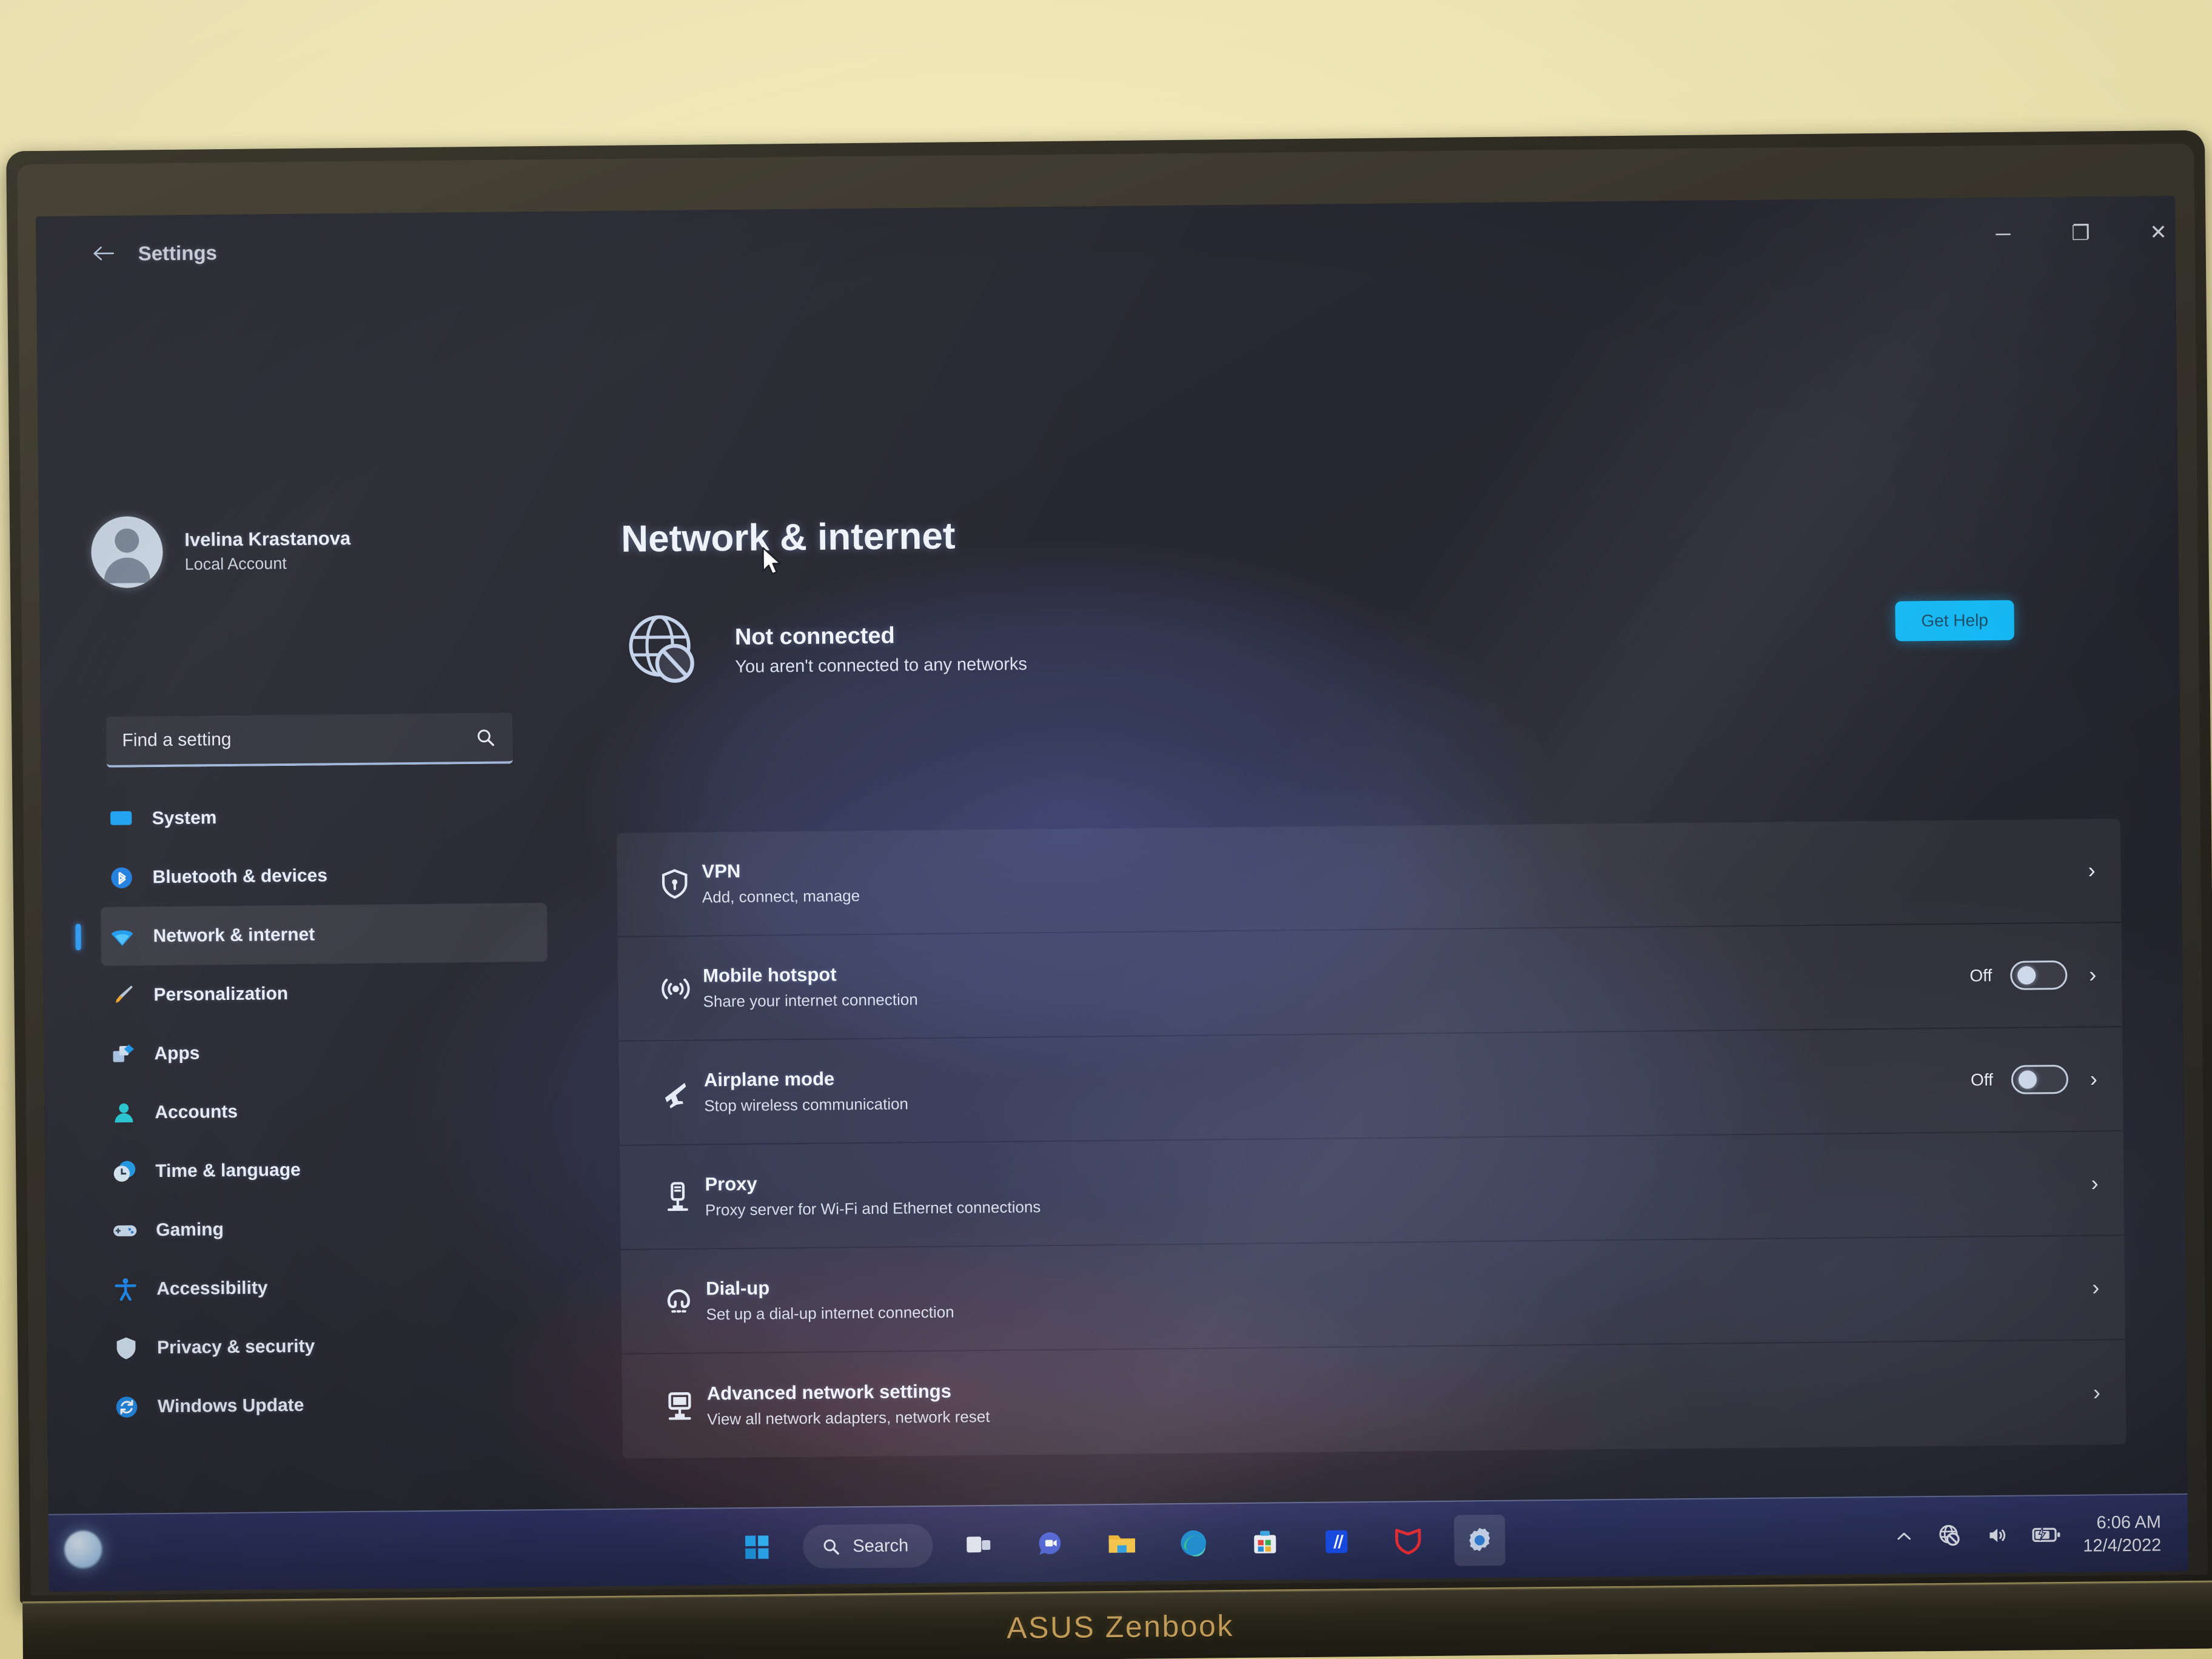  Describe the element at coordinates (324, 994) in the screenshot. I see `sidebar-item-personalization: Personalization` at that location.